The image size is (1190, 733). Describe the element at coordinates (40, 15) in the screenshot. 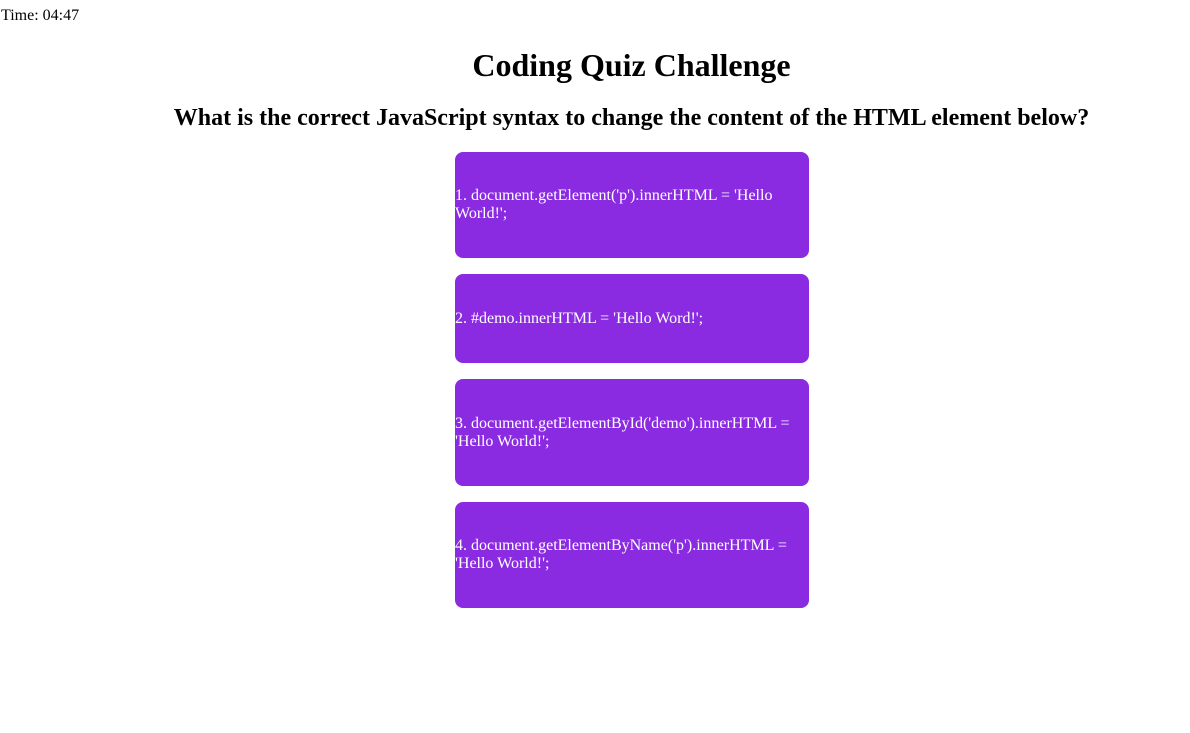

I see `timer-text: Time: 04:47` at that location.